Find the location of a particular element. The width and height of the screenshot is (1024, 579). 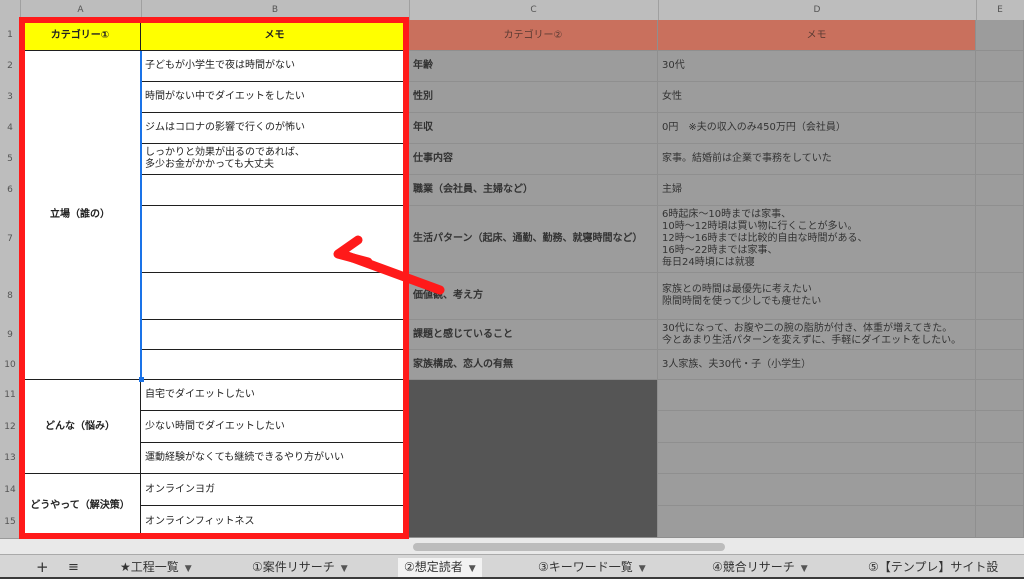

tab-competitor-research: ④競合リサーチ ▼ is located at coordinates (760, 567).